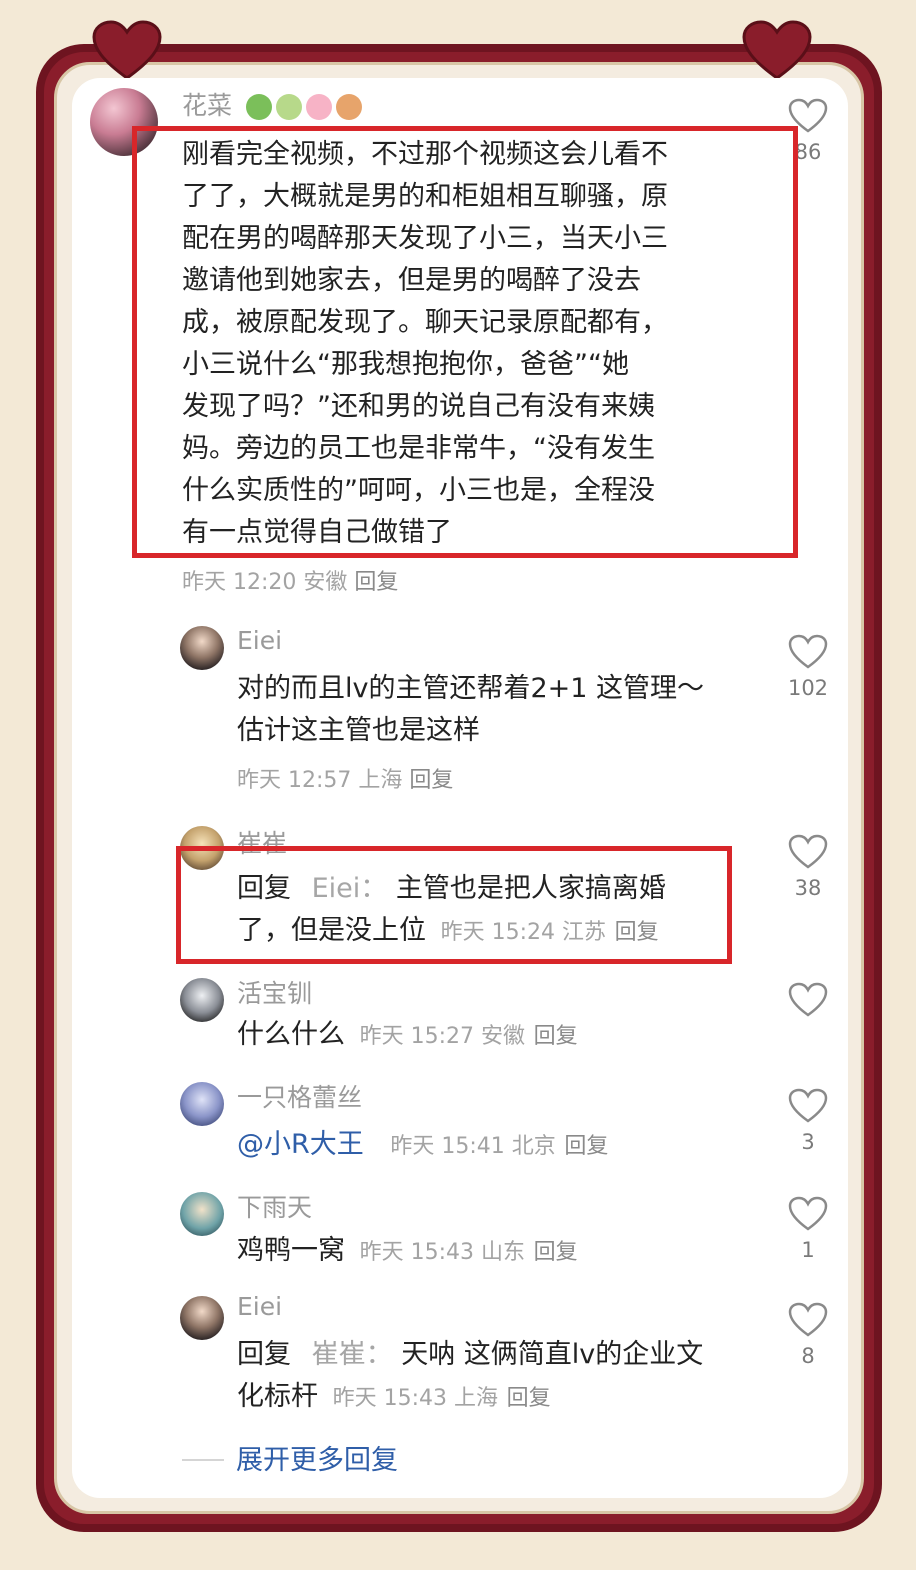  Describe the element at coordinates (808, 888) in the screenshot. I see `like-count: 38` at that location.